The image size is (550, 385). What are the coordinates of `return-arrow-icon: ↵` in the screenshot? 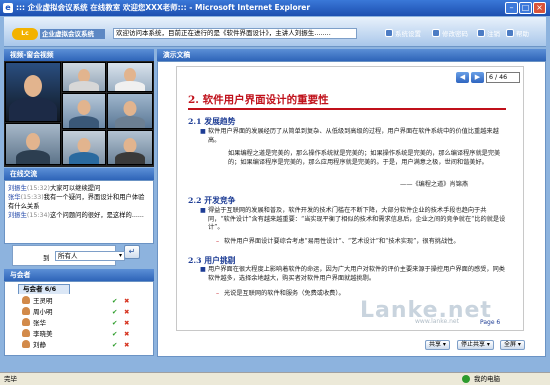 It's located at (132, 251).